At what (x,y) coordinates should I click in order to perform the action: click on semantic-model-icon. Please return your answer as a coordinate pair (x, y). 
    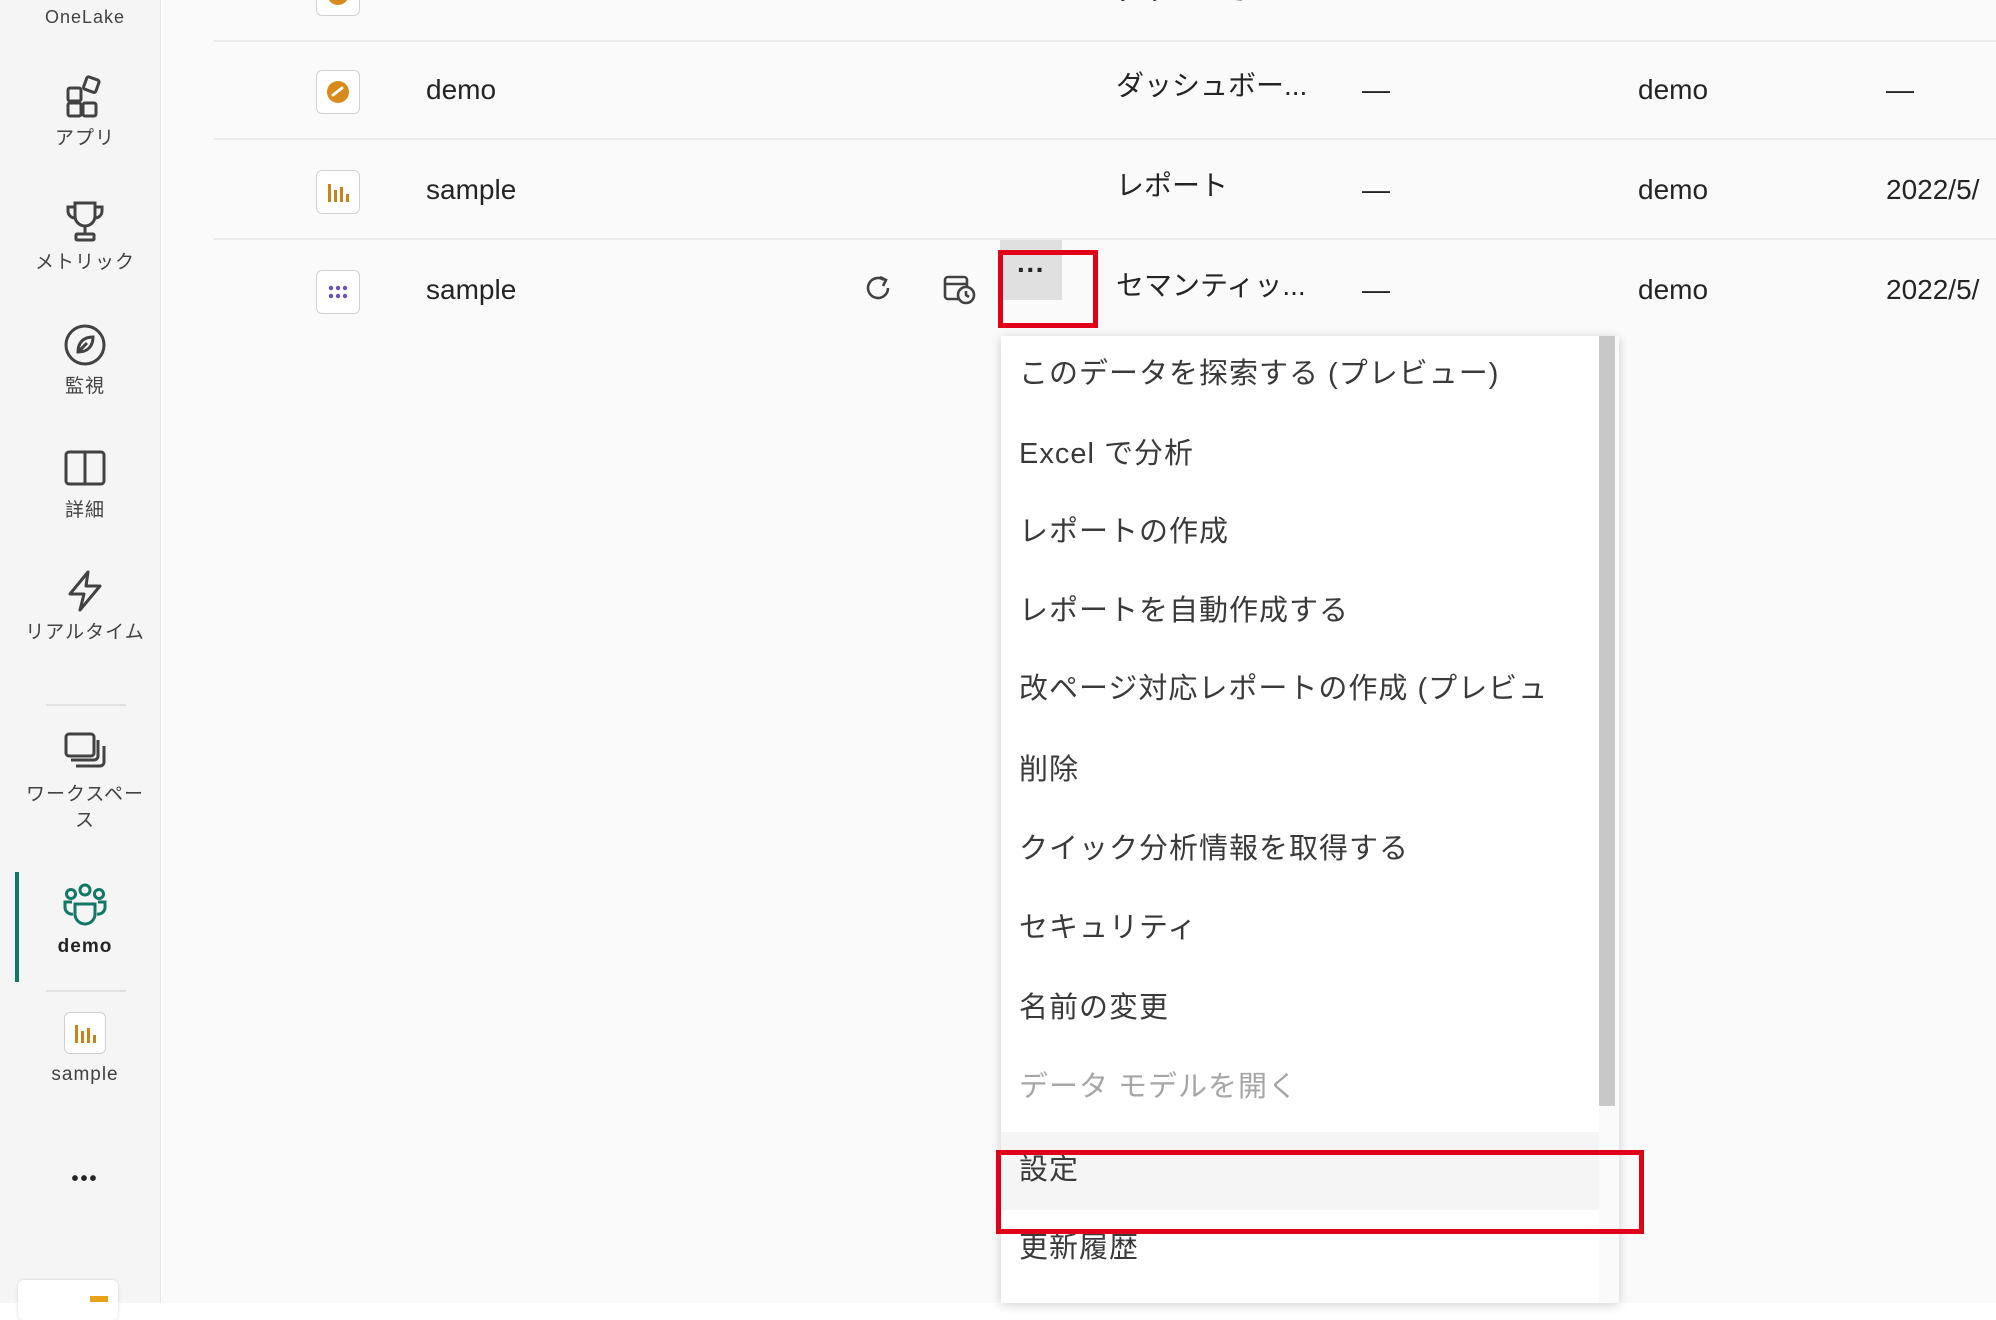
    Looking at the image, I should click on (338, 292).